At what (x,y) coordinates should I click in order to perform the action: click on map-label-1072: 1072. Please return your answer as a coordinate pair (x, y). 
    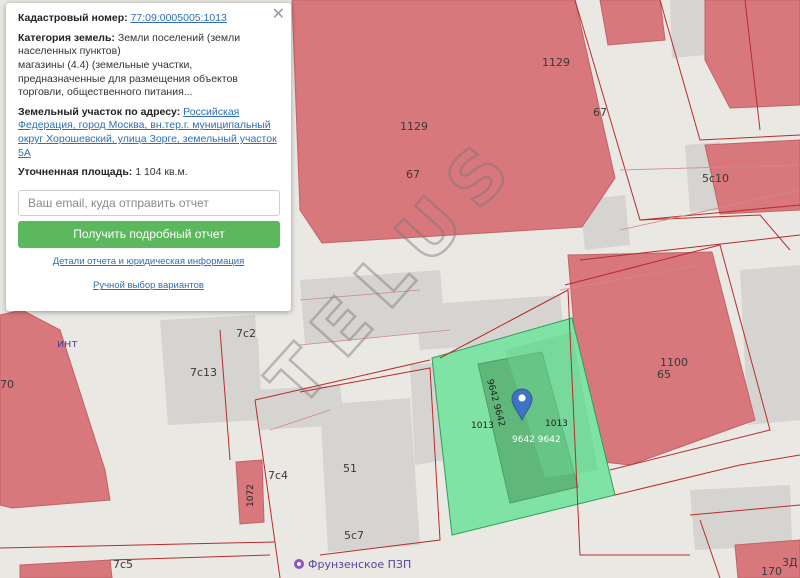
    Looking at the image, I should click on (251, 495).